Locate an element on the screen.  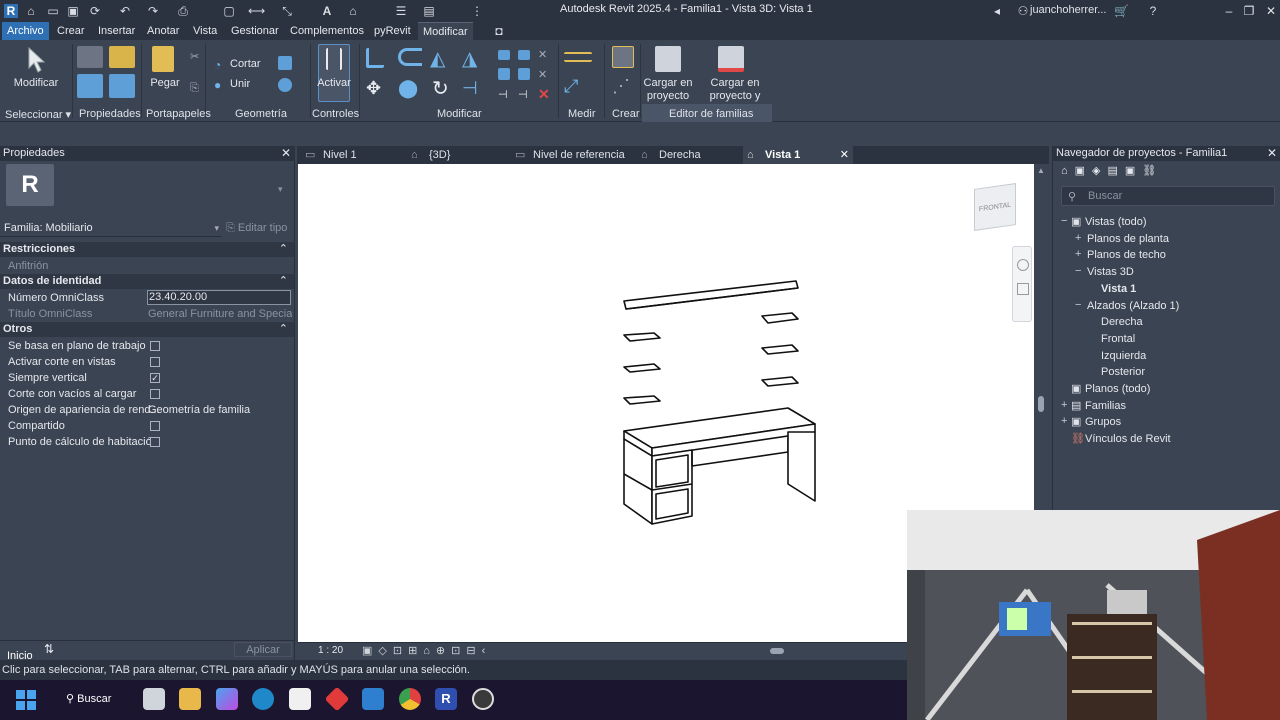
tab-archivo: Archivo is located at coordinates (25, 31).